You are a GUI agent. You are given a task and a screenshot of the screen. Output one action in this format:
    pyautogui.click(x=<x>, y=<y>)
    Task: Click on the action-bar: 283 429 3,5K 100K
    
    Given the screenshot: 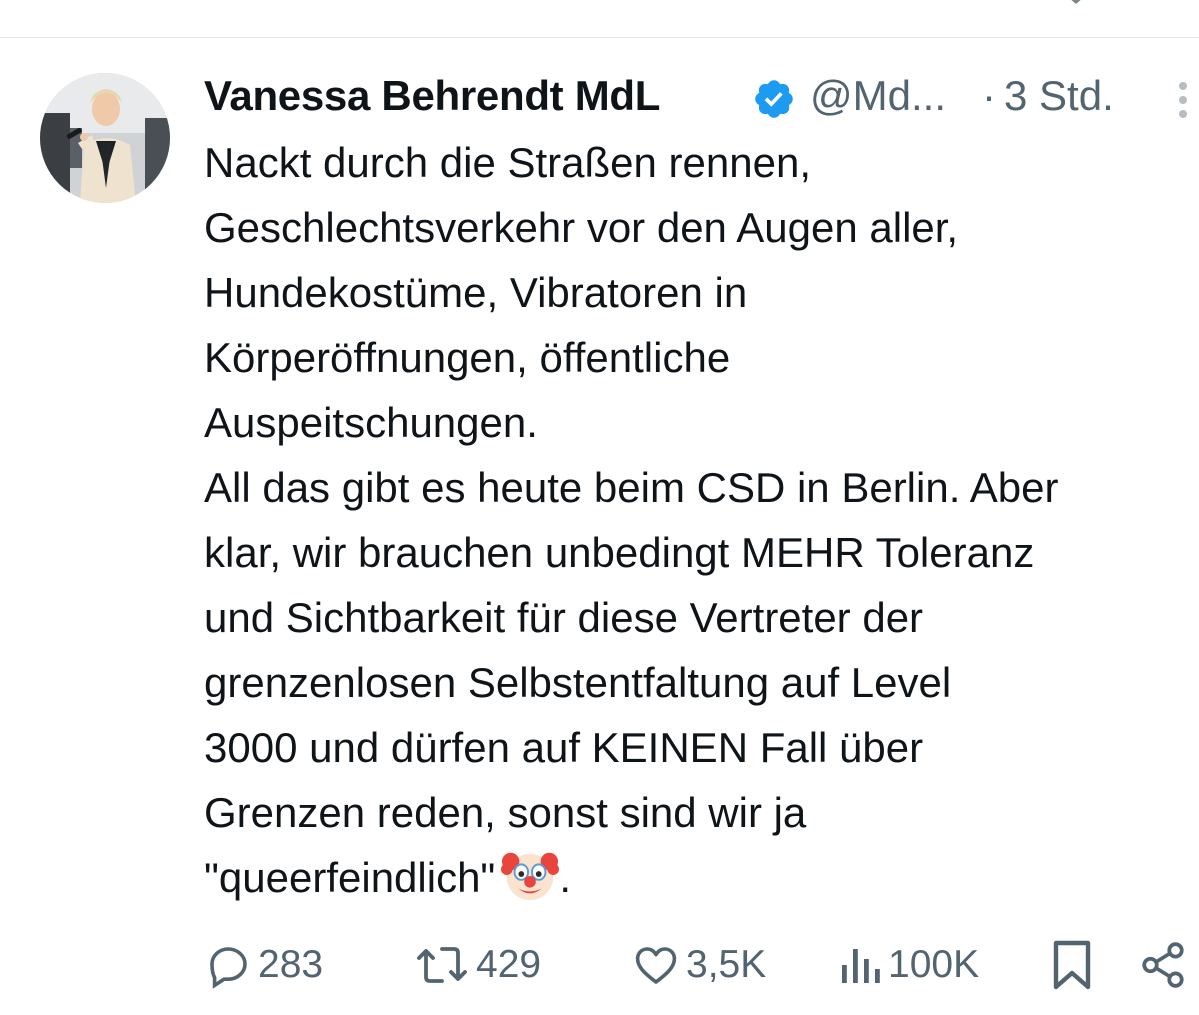 What is the action you would take?
    pyautogui.click(x=599, y=965)
    